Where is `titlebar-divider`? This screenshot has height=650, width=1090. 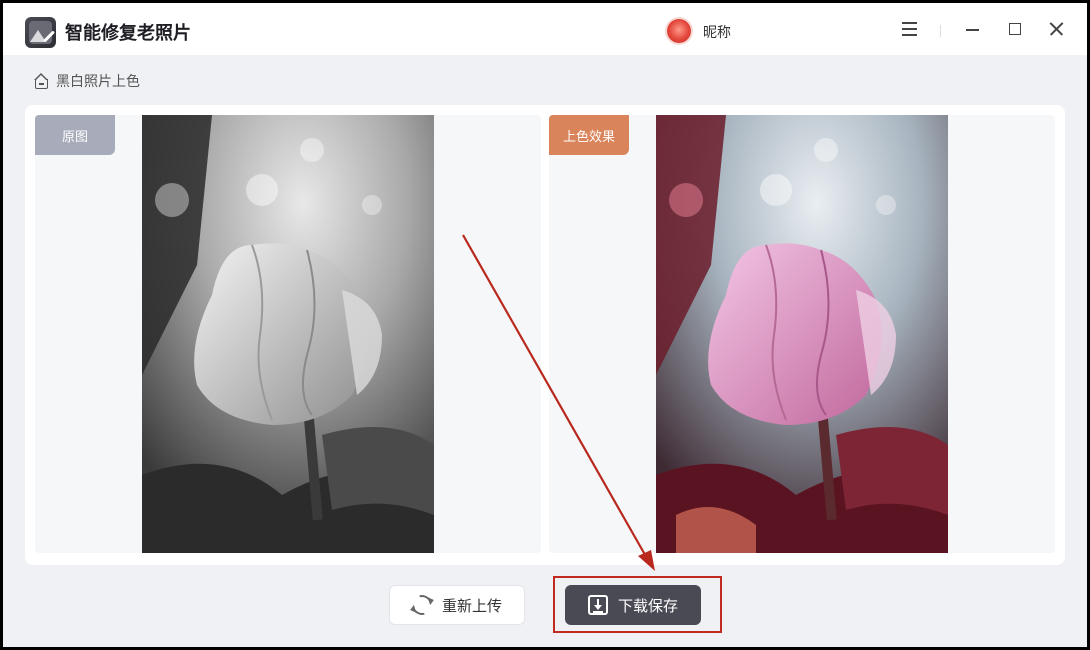 titlebar-divider is located at coordinates (940, 31).